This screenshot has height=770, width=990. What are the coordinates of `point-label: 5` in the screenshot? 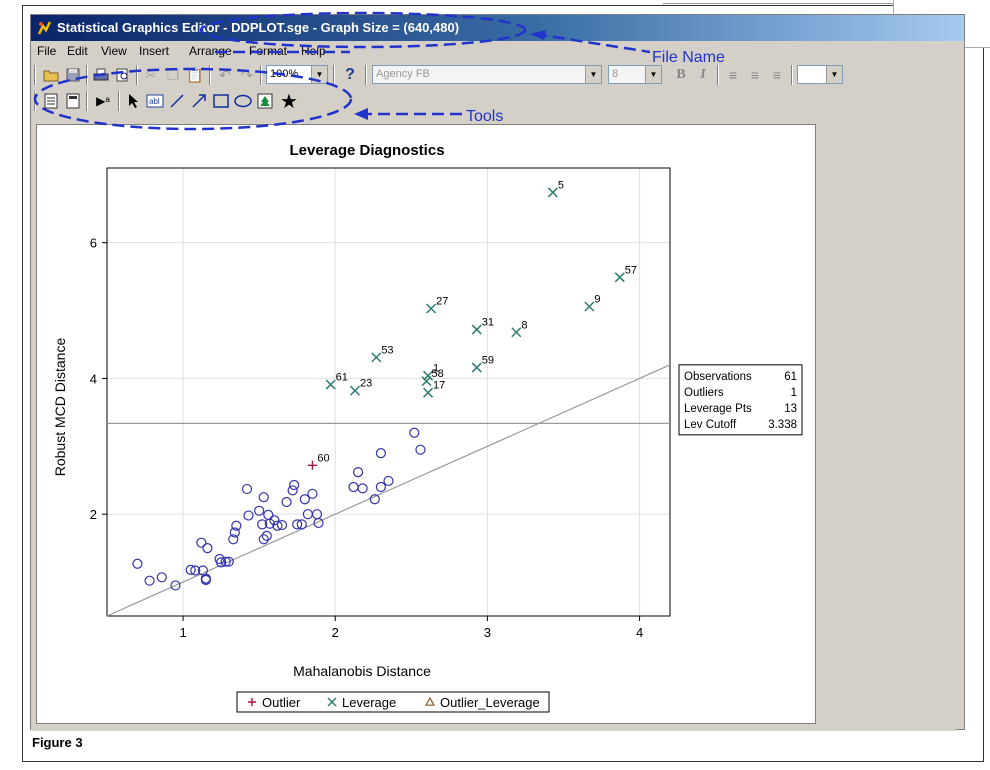 It's located at (561, 185).